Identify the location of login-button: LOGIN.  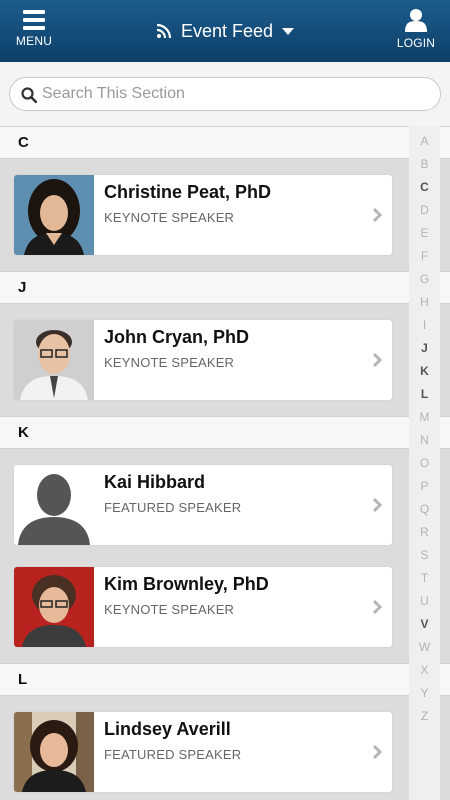
(416, 29).